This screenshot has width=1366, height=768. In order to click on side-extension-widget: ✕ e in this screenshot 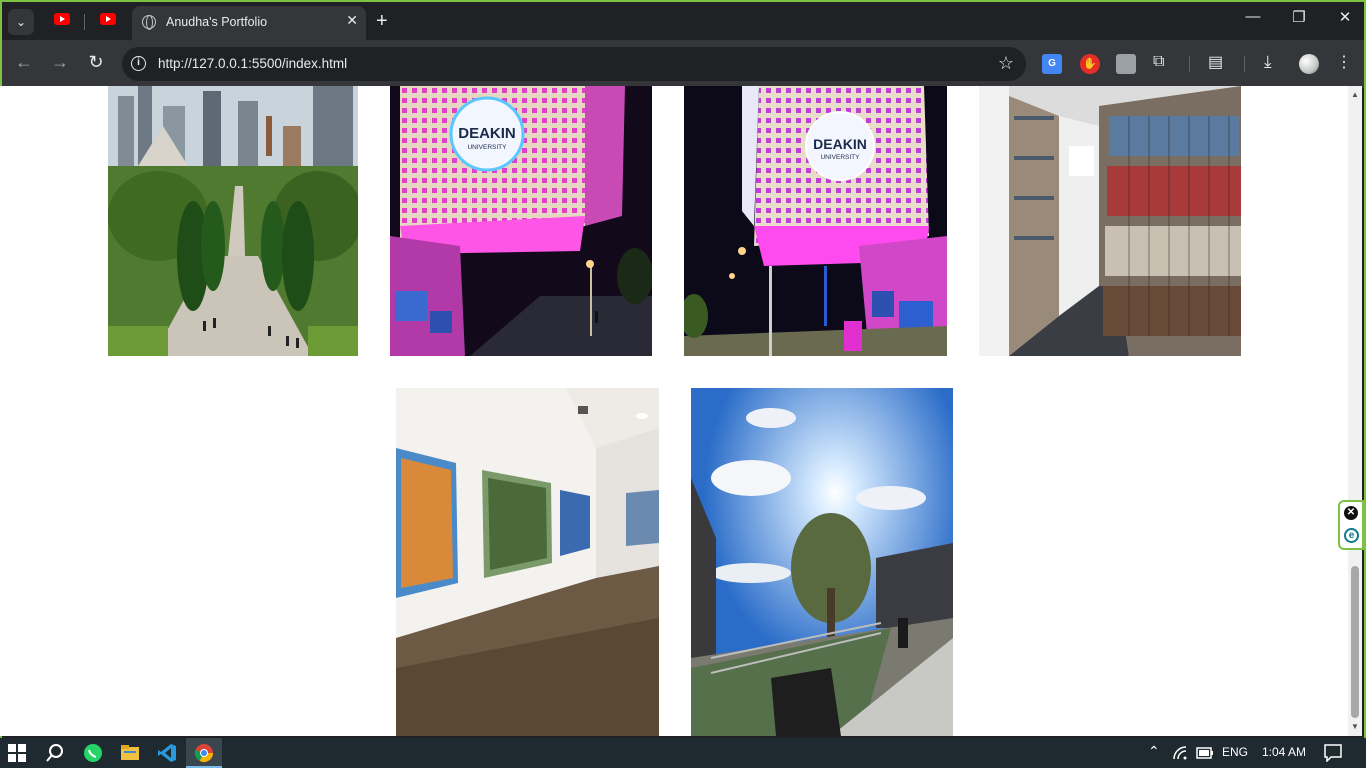, I will do `click(1351, 525)`.